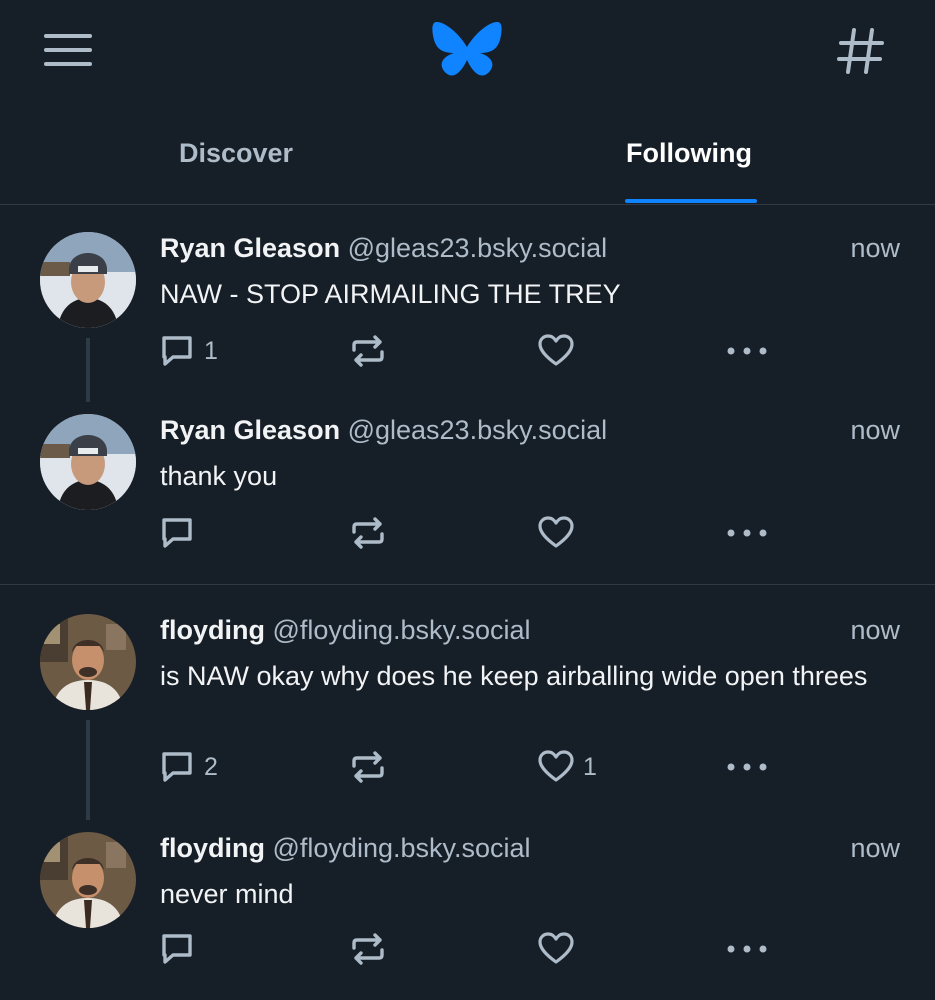  Describe the element at coordinates (211, 350) in the screenshot. I see `reply-count: 1` at that location.